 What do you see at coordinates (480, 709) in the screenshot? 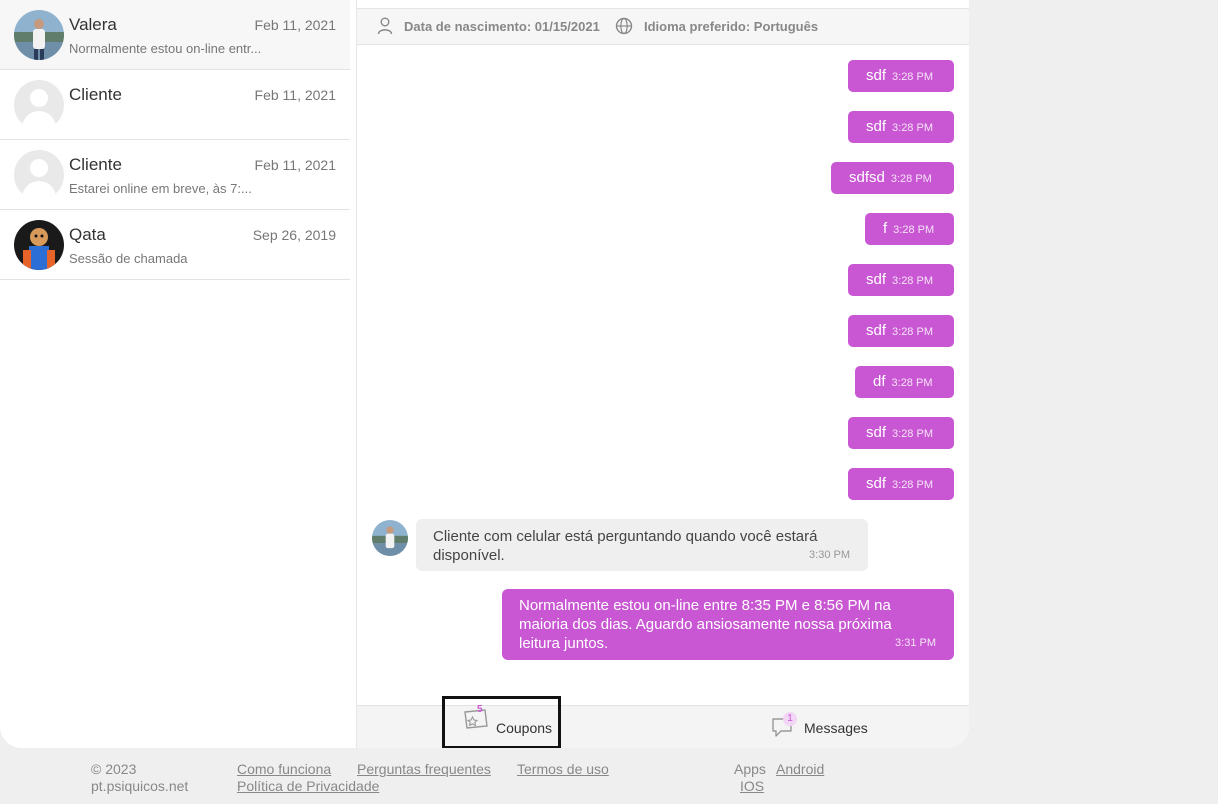
I see `coupons-count-badge: 5` at bounding box center [480, 709].